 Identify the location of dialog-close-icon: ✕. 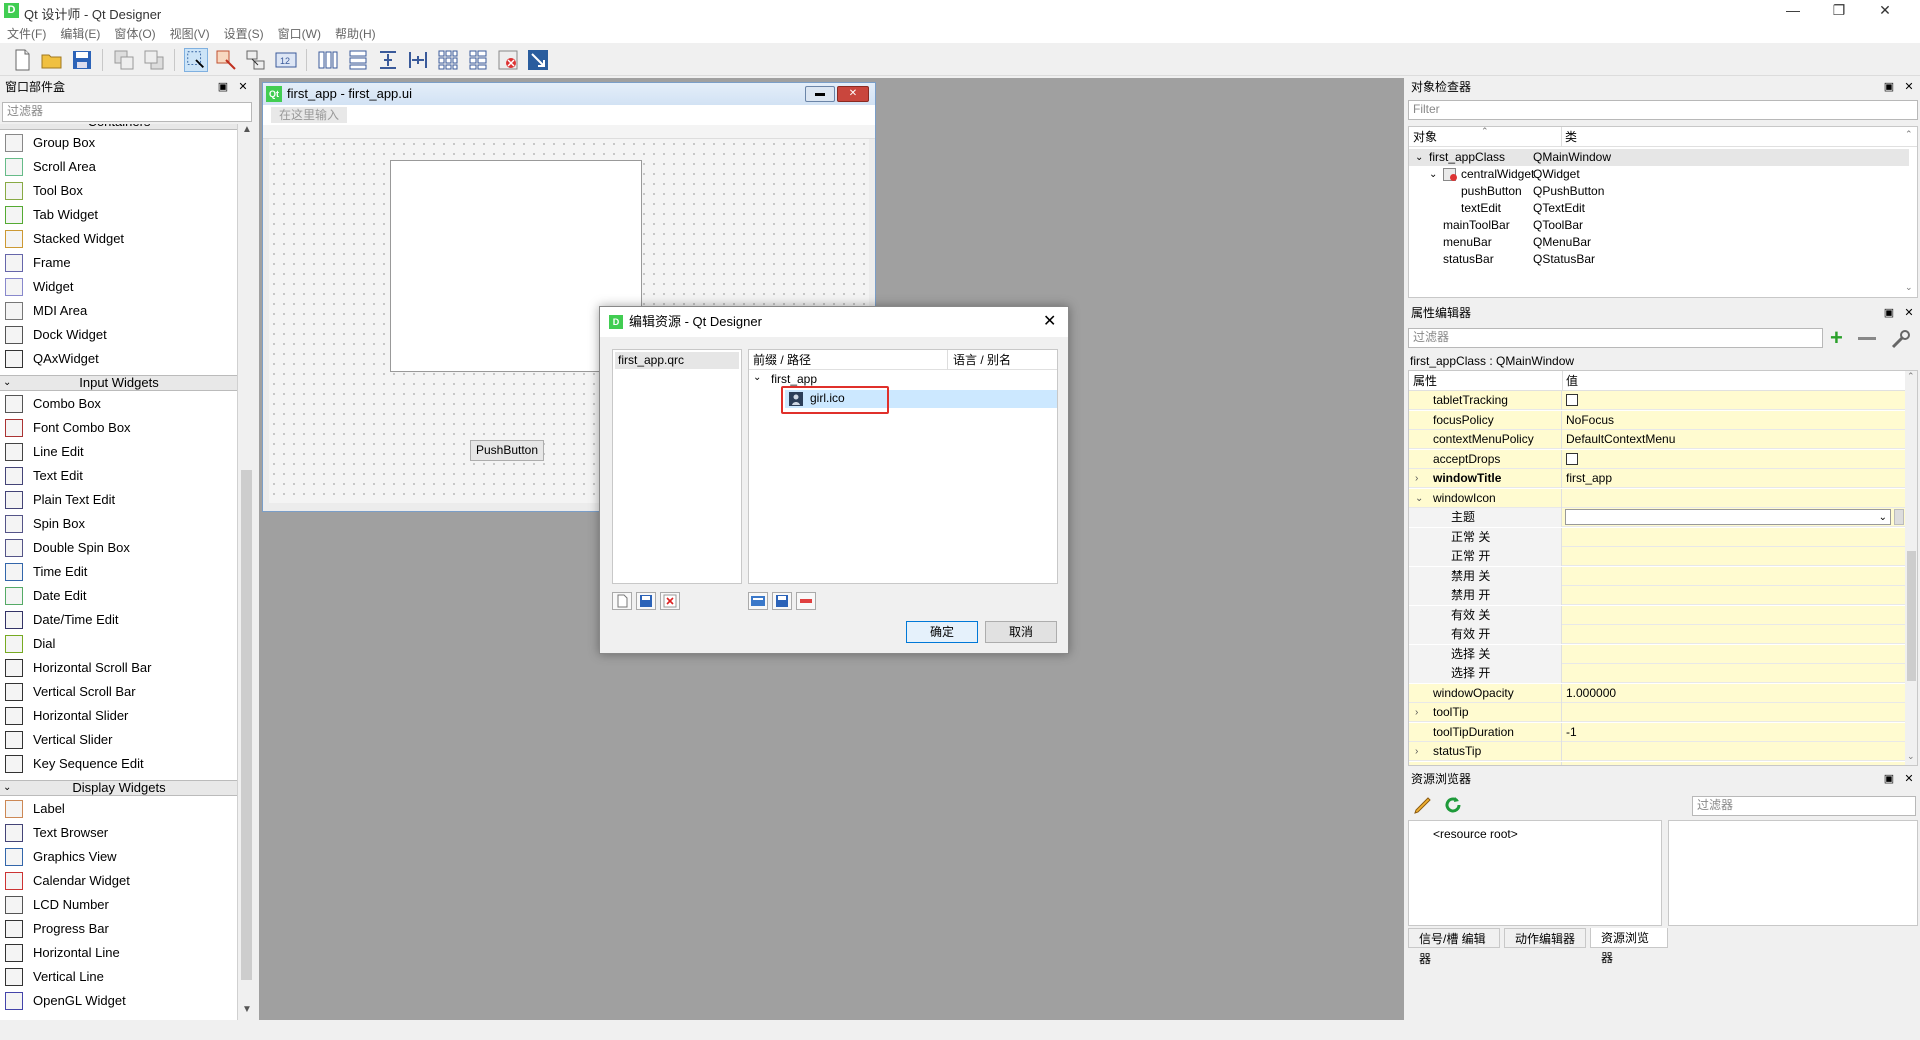
(1049, 322).